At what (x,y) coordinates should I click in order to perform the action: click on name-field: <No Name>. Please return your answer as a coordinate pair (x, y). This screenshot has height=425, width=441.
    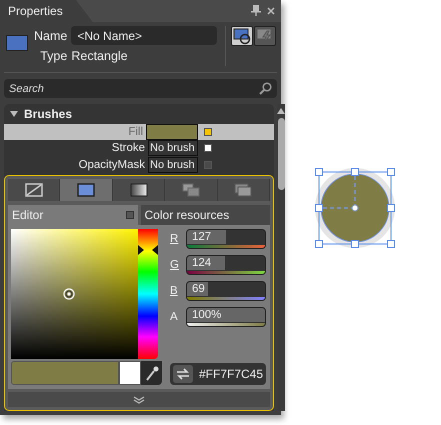
    Looking at the image, I should click on (144, 35).